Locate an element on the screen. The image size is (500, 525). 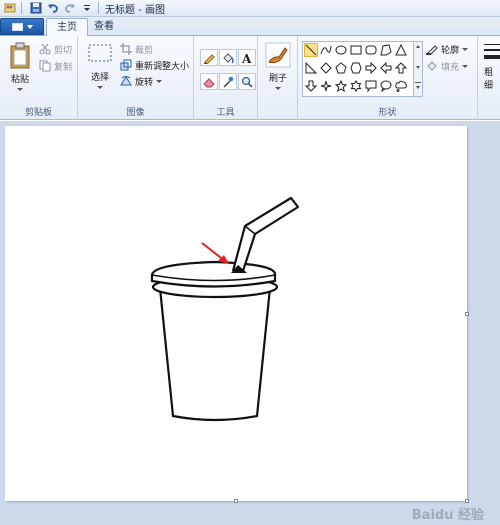
resize-icon is located at coordinates (126, 65).